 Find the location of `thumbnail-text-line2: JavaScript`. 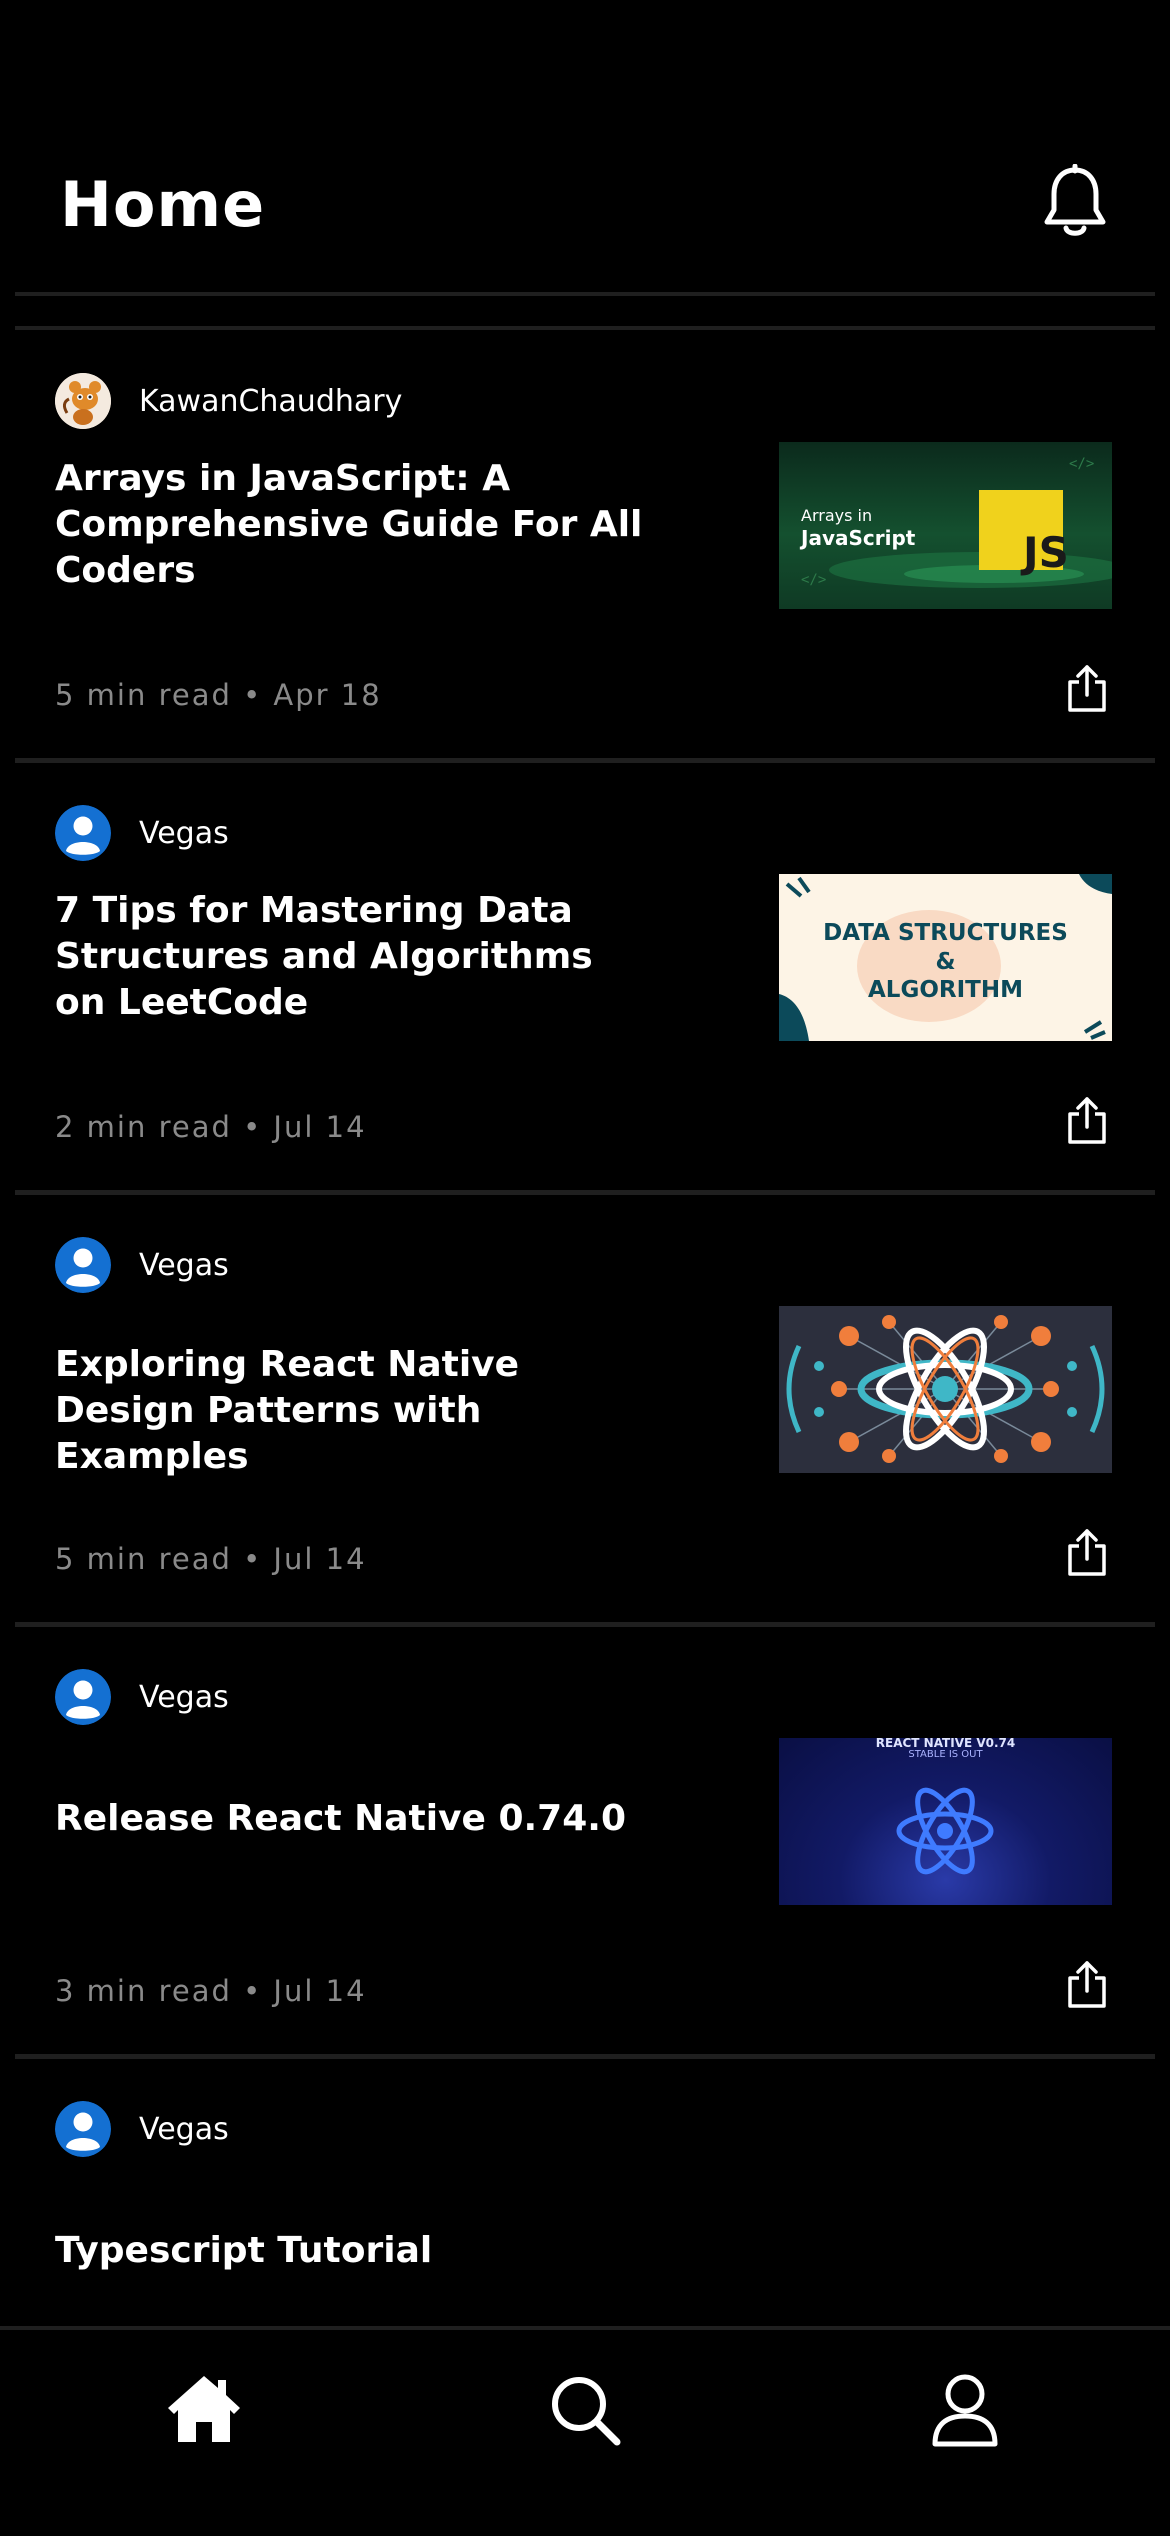

thumbnail-text-line2: JavaScript is located at coordinates (858, 538).